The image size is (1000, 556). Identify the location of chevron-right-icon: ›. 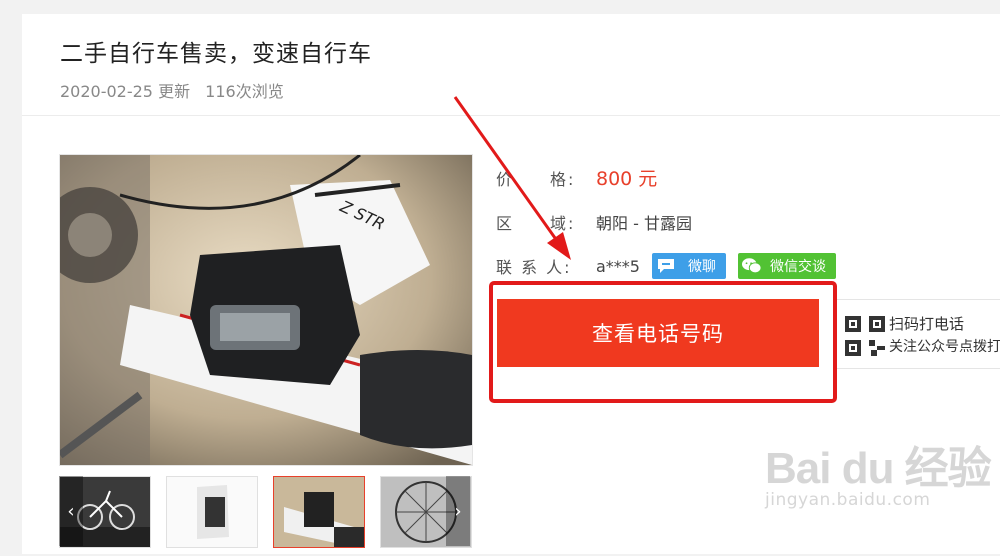
(458, 511).